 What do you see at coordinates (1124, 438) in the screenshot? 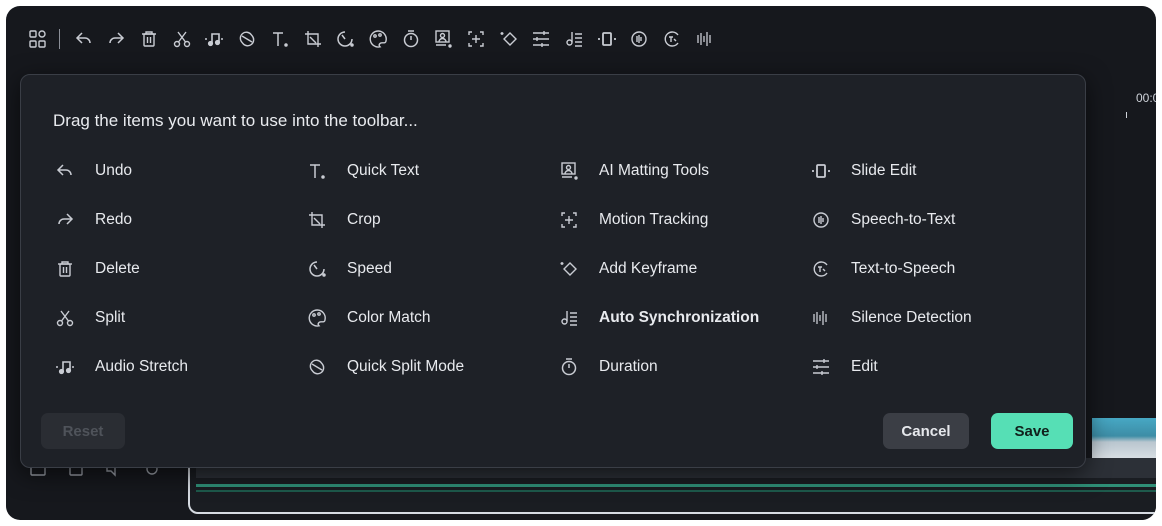
I see `video-thumbnail` at bounding box center [1124, 438].